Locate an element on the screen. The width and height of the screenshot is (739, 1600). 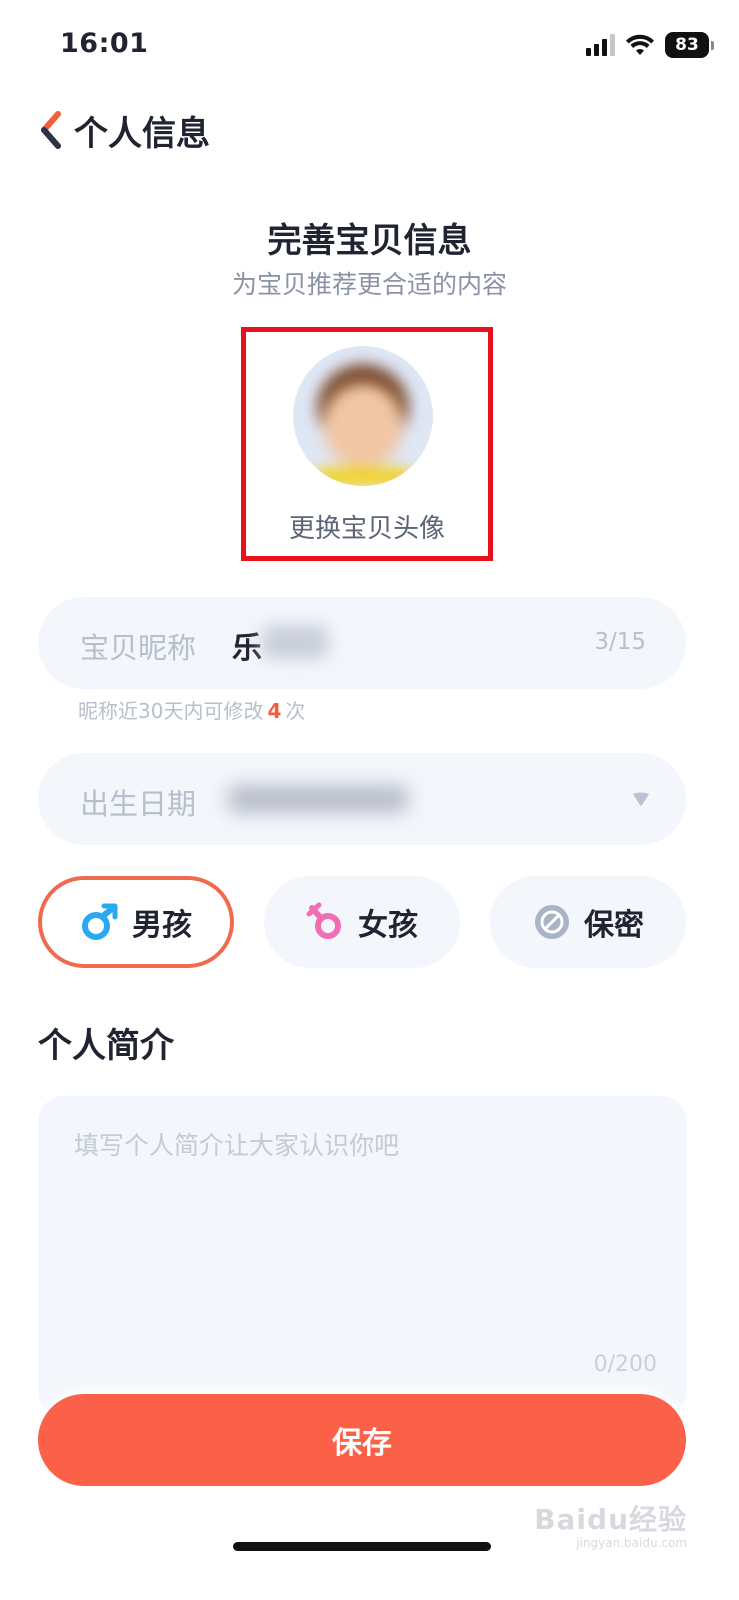
nickname-input: 乐 is located at coordinates (247, 645).